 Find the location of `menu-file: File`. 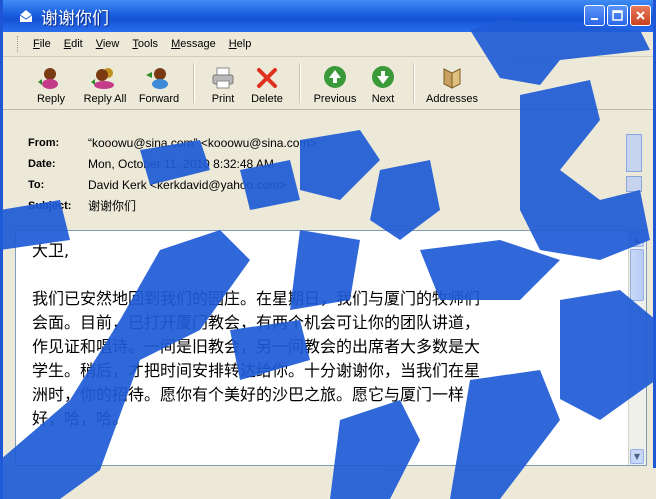

menu-file: File is located at coordinates (42, 44).